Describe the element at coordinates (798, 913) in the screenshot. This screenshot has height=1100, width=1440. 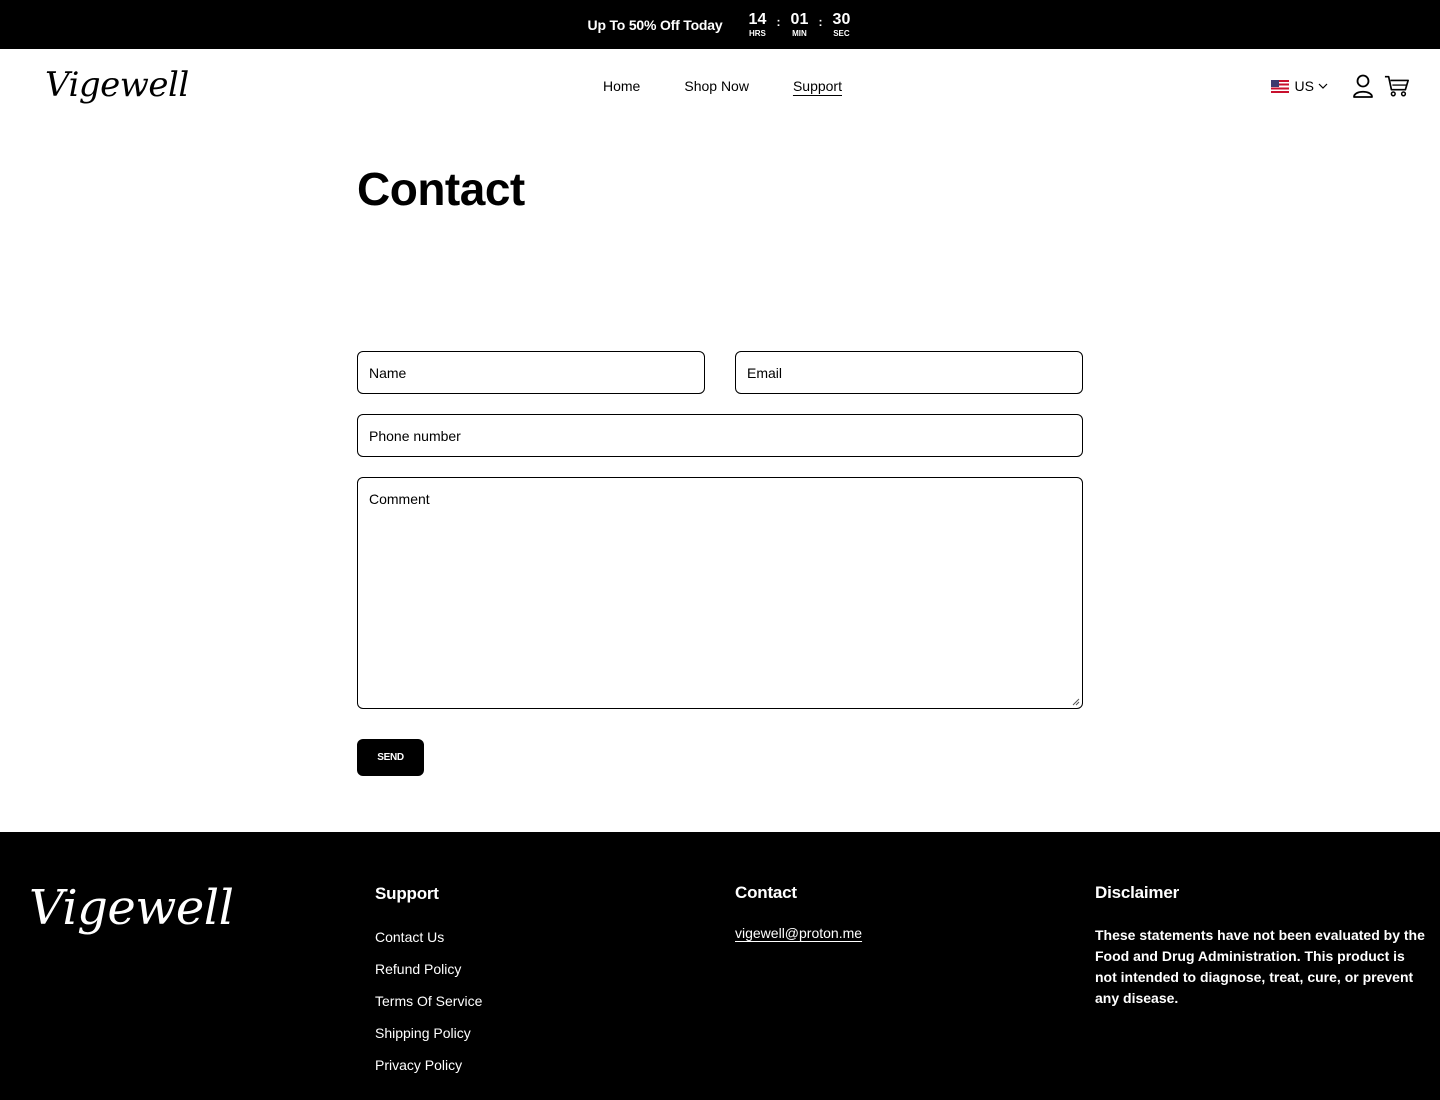
I see `footer-contact: Contact vigewell@proton.me` at that location.